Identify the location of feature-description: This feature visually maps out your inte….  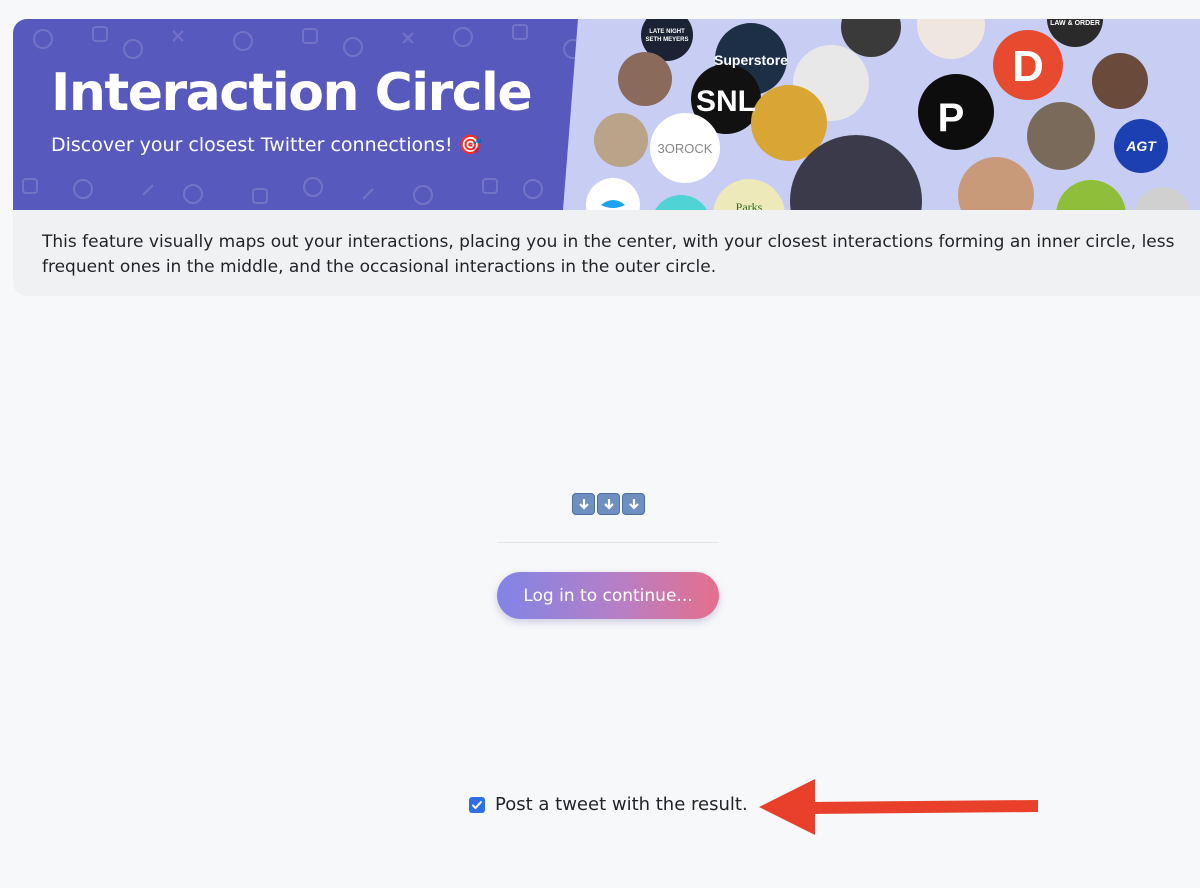
(608, 254).